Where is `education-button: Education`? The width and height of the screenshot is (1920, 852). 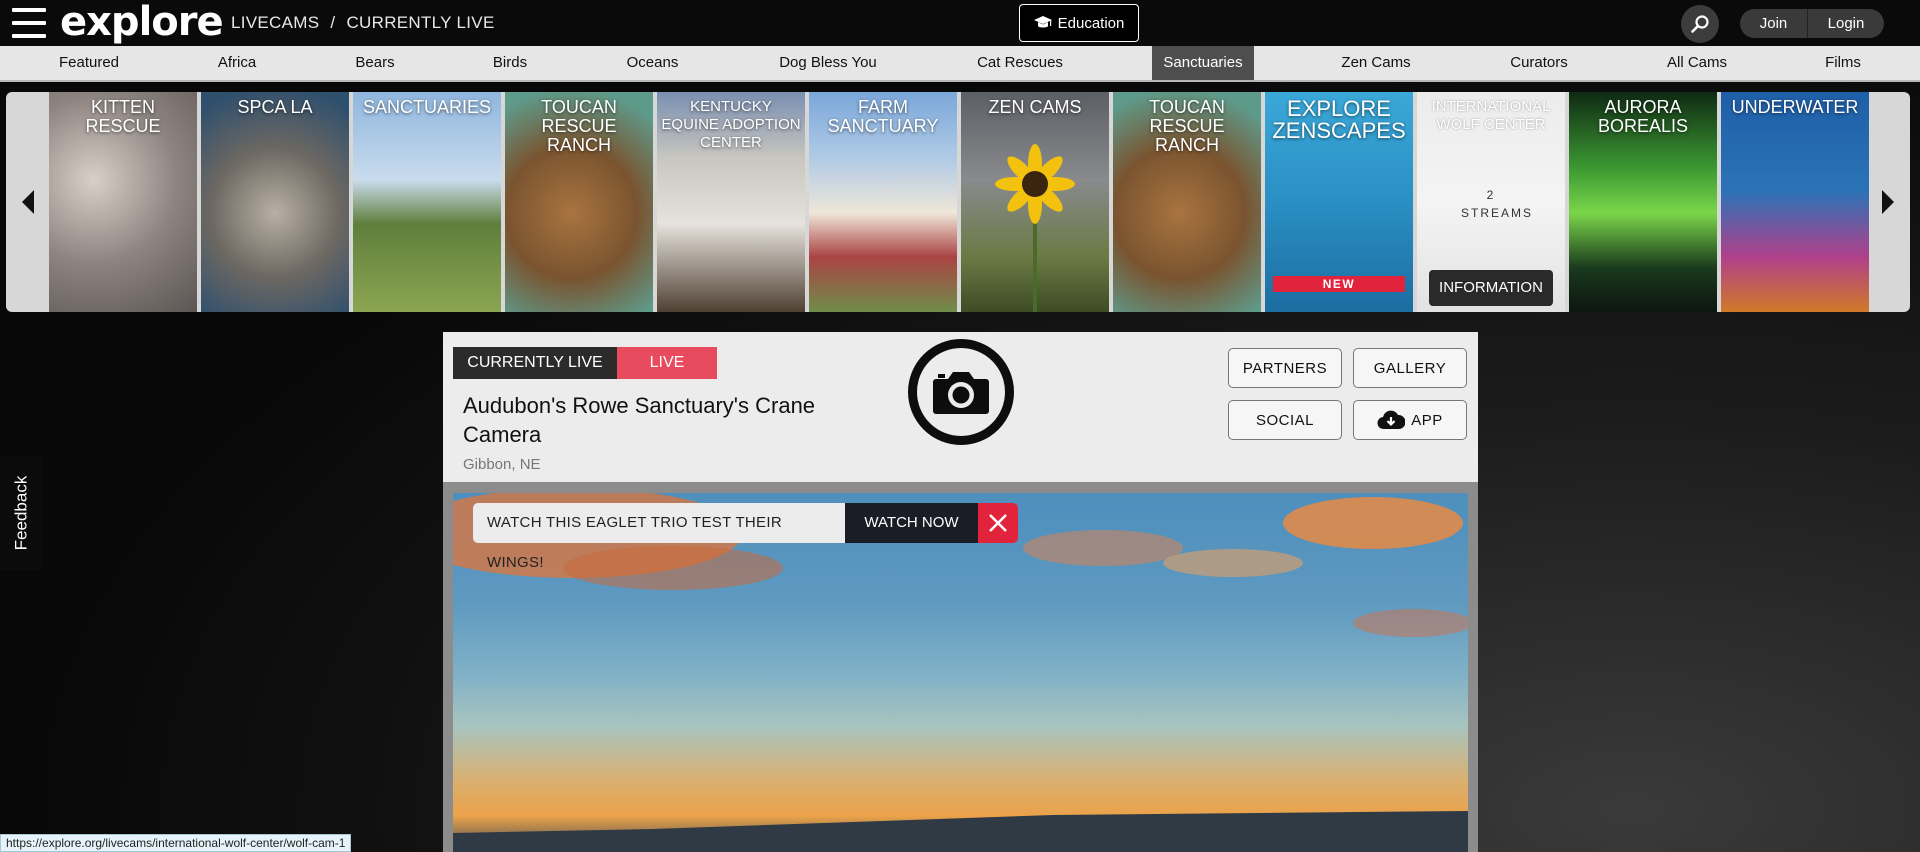
education-button: Education is located at coordinates (1079, 23).